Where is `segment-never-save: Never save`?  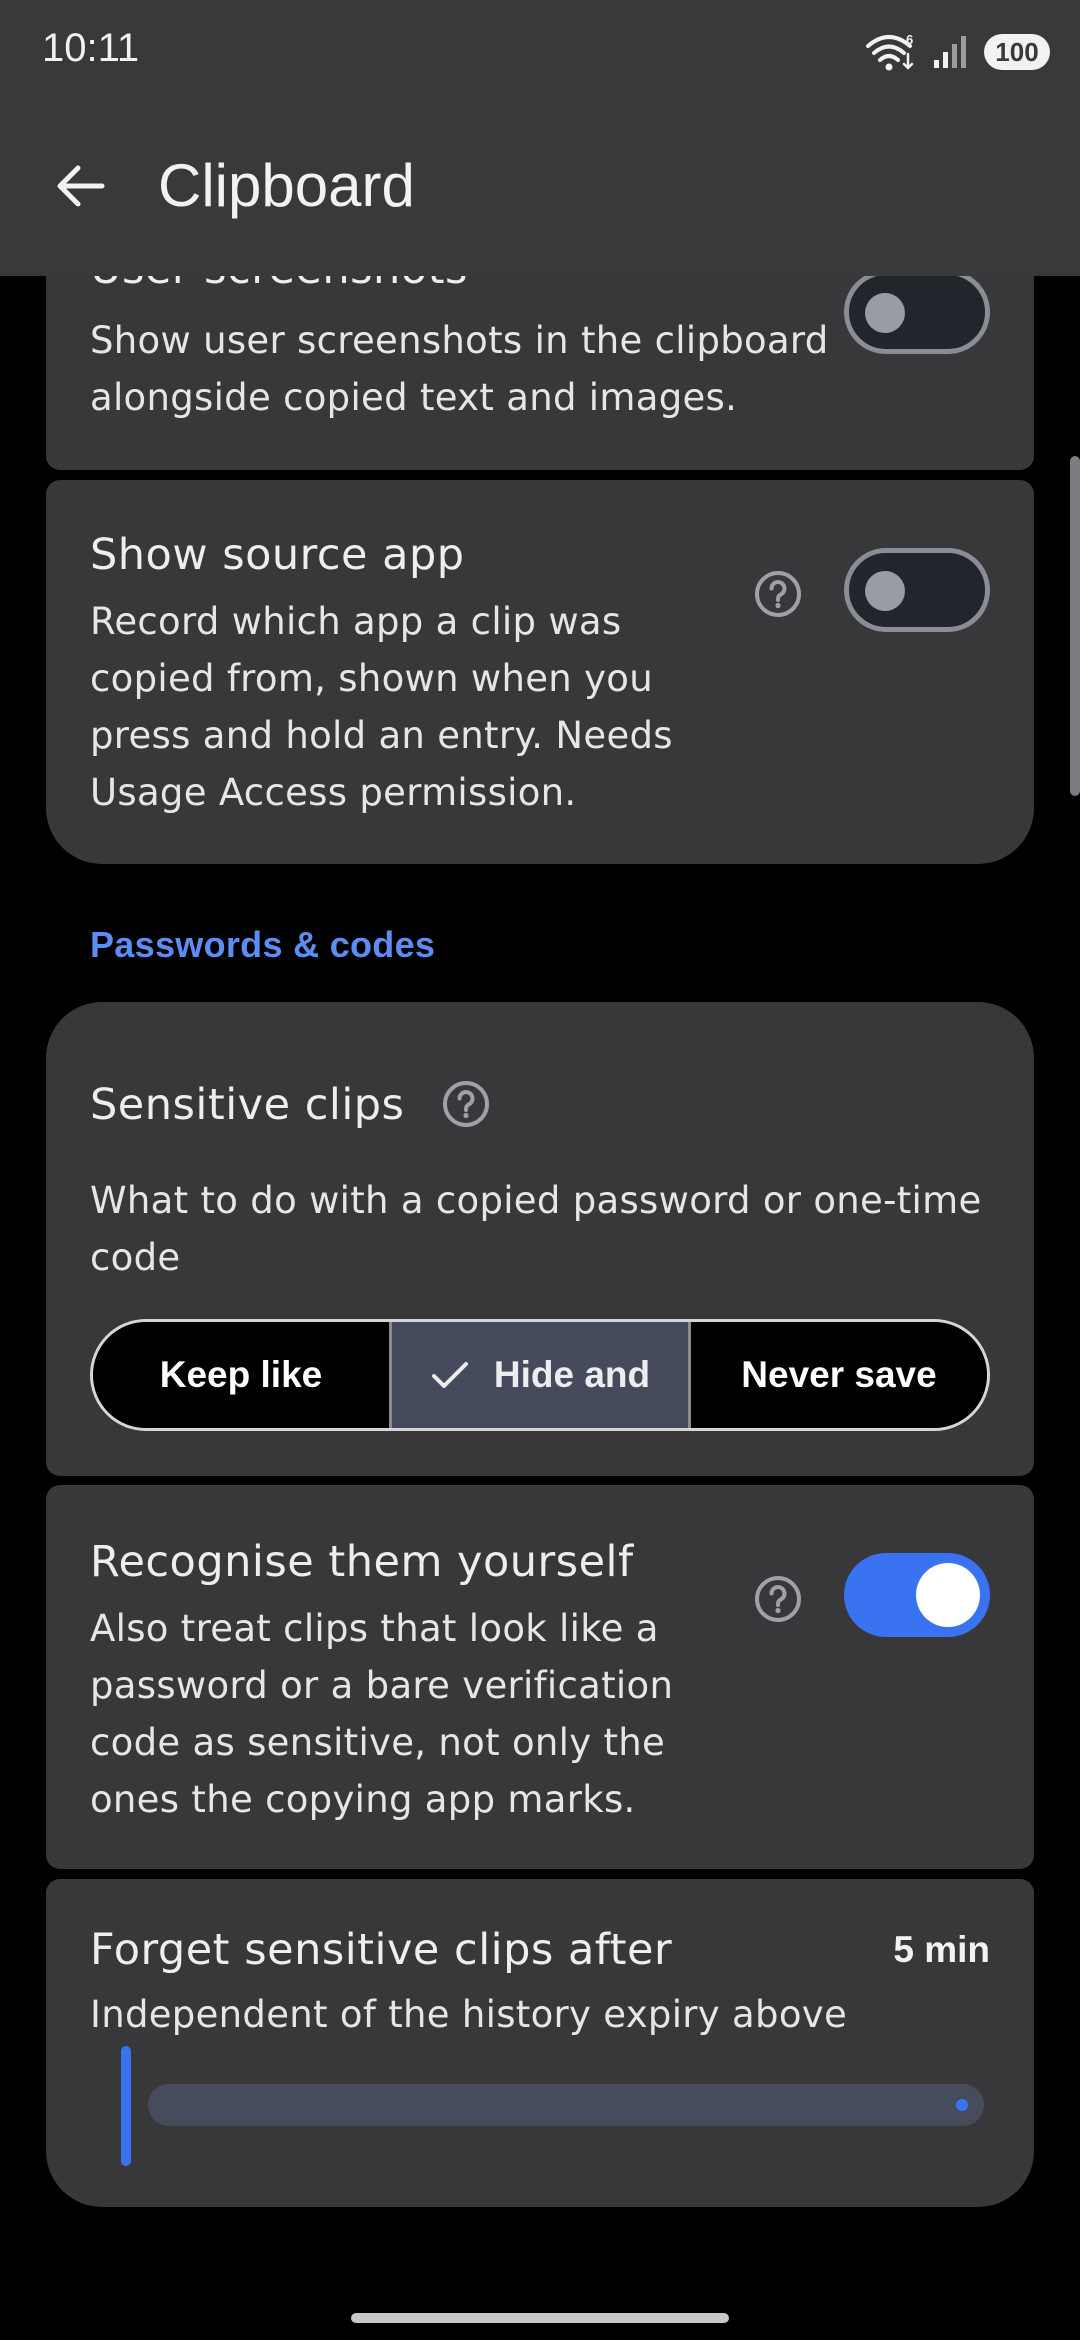 segment-never-save: Never save is located at coordinates (837, 1375).